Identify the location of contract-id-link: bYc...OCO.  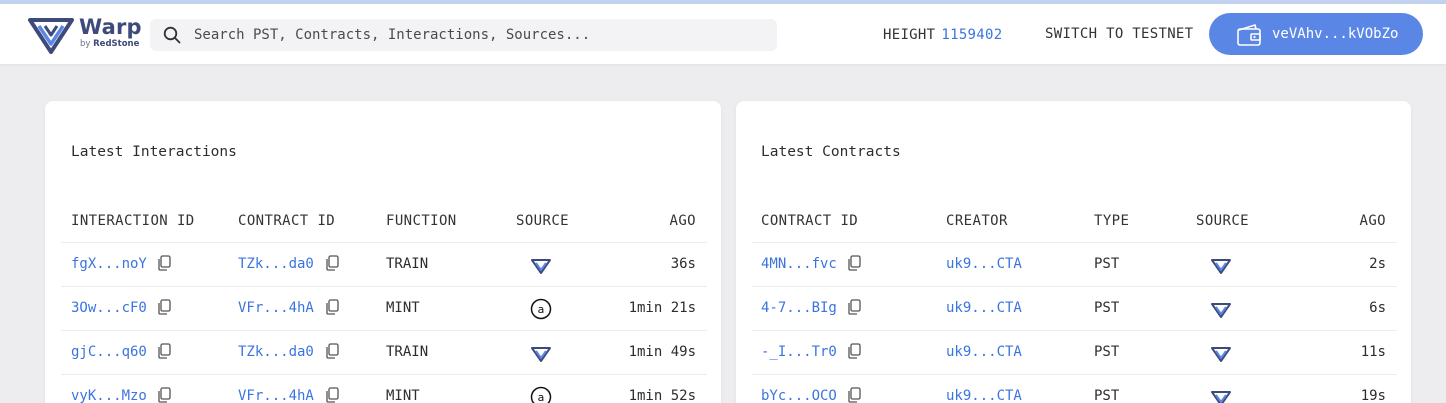
(799, 395).